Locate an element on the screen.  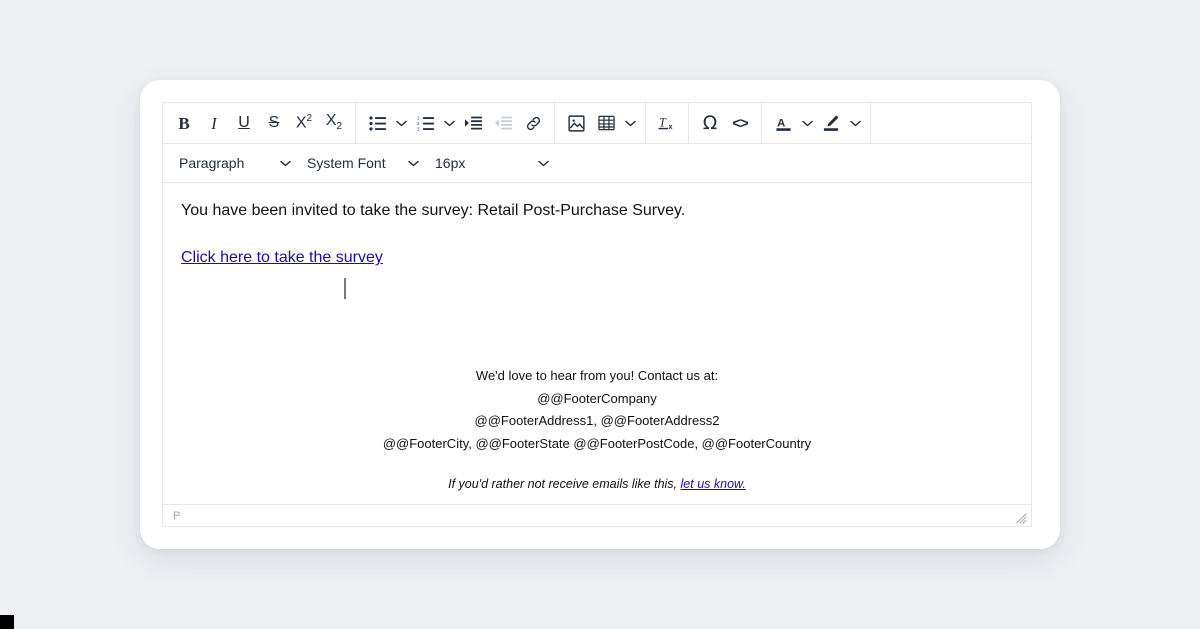
omega-icon: Ω is located at coordinates (710, 123).